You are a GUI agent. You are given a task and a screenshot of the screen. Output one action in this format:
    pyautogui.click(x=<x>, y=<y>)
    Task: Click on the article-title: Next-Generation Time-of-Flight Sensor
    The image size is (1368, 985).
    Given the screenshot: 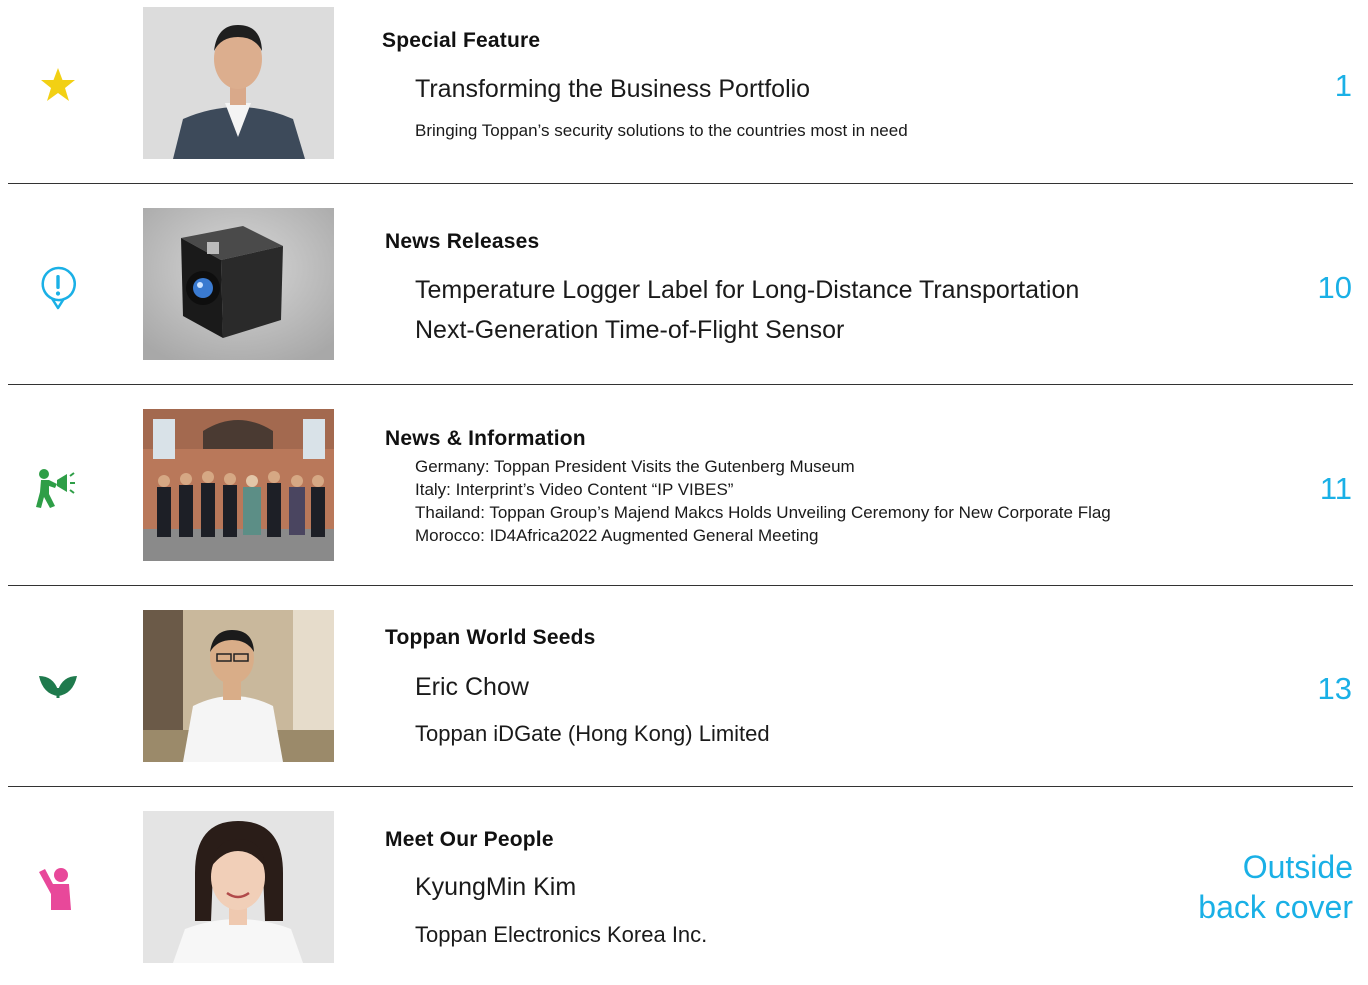 What is the action you would take?
    pyautogui.click(x=629, y=330)
    